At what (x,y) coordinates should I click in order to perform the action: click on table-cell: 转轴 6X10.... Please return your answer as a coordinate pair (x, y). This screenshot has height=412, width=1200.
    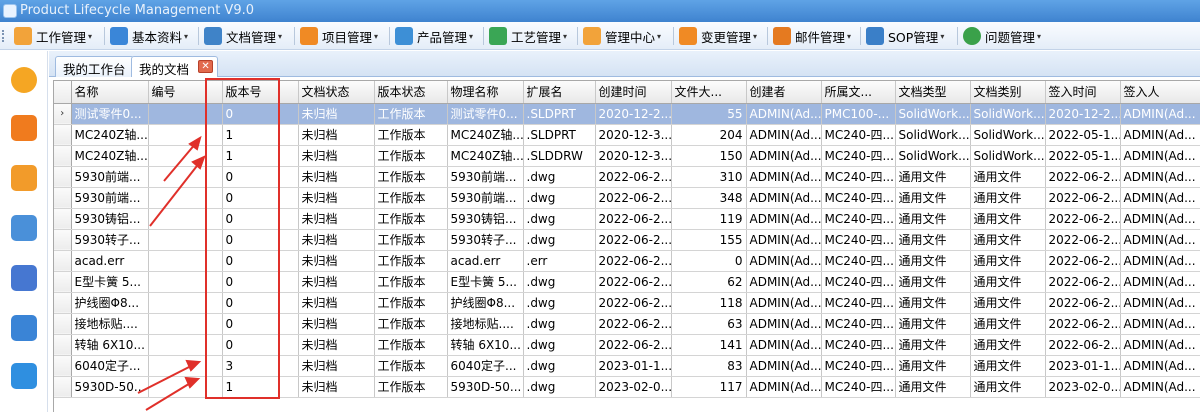
    Looking at the image, I should click on (485, 345).